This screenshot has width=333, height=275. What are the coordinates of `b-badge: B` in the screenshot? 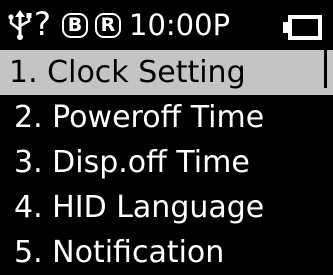 It's located at (75, 25).